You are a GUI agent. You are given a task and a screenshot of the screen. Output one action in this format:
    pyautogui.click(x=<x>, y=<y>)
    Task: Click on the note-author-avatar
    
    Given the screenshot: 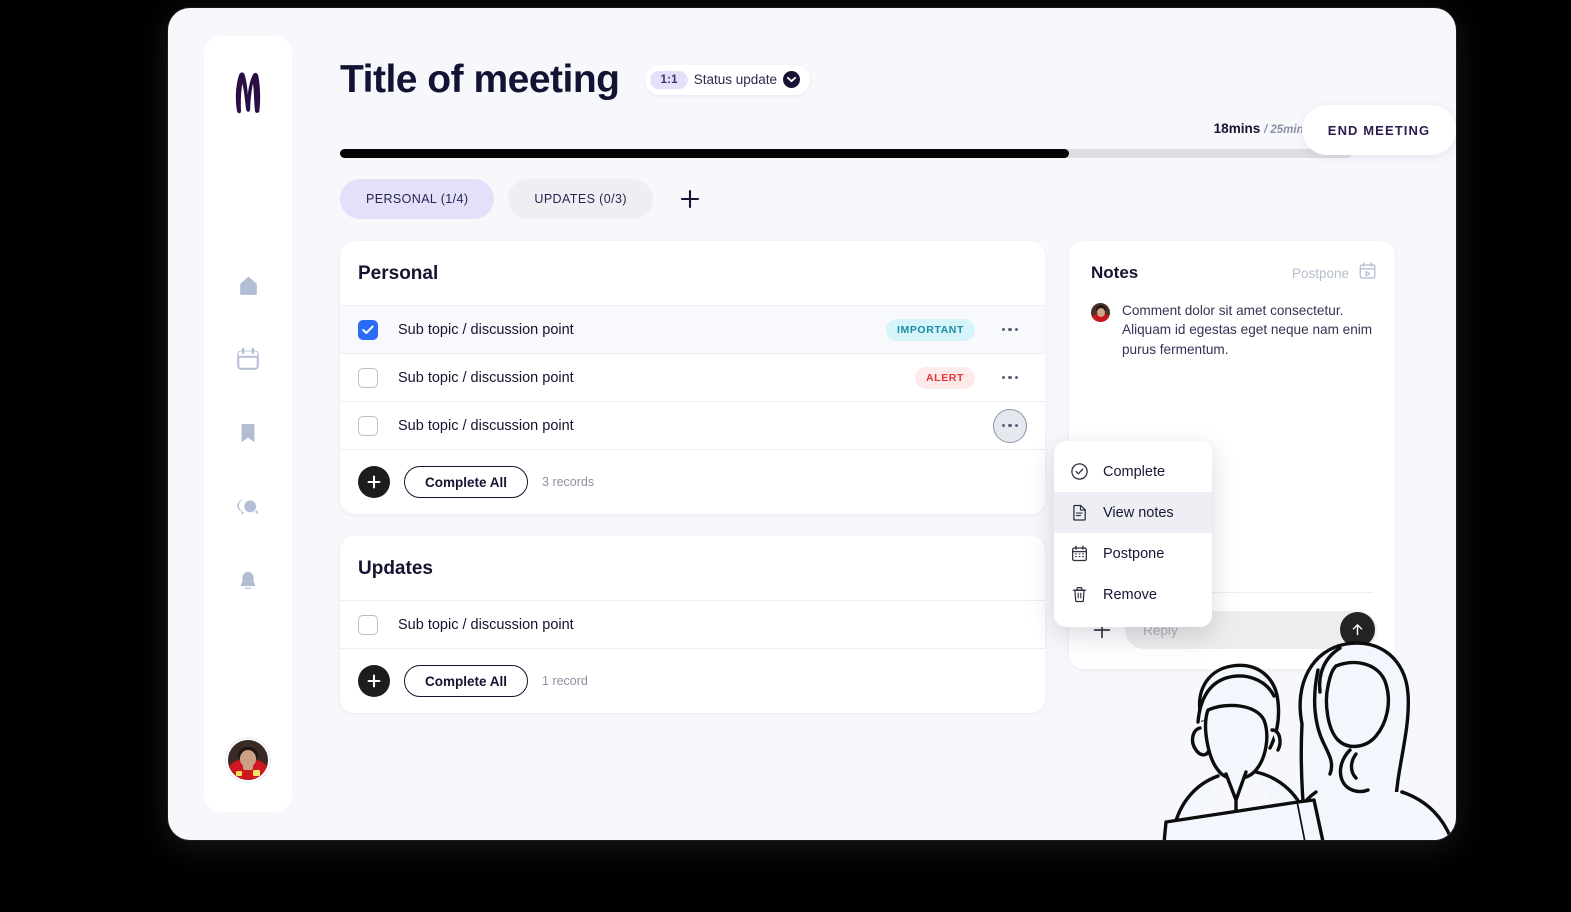 What is the action you would take?
    pyautogui.click(x=1100, y=312)
    